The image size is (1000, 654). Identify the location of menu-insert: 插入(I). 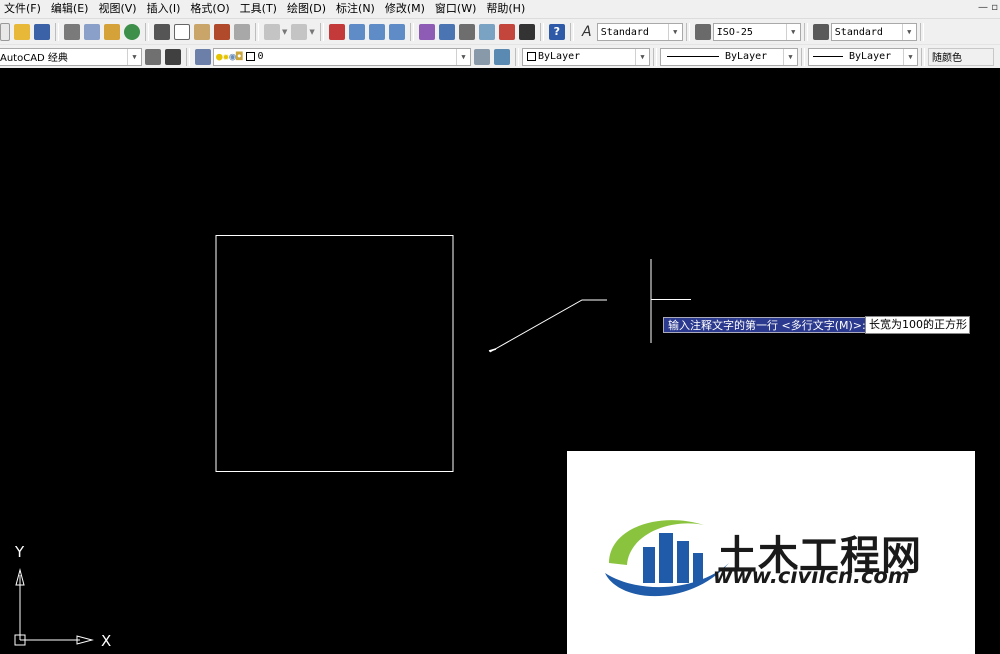
(164, 9).